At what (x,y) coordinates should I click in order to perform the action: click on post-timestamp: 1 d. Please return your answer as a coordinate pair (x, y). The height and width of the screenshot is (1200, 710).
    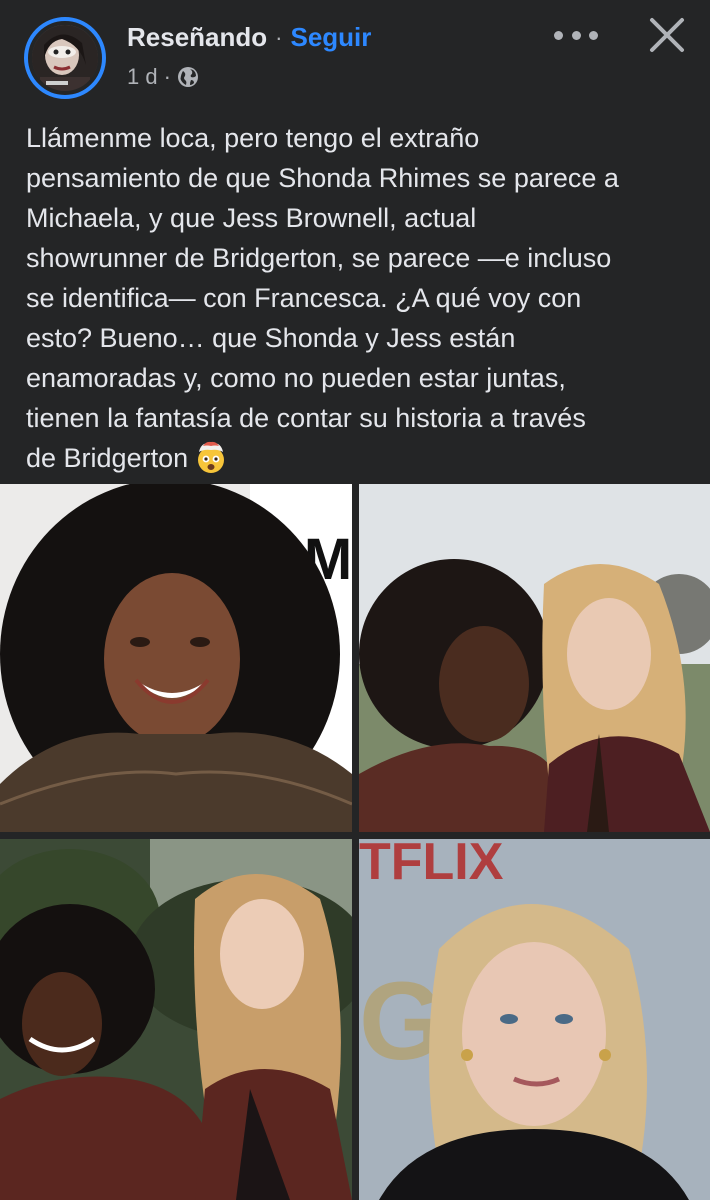
    Looking at the image, I should click on (142, 77).